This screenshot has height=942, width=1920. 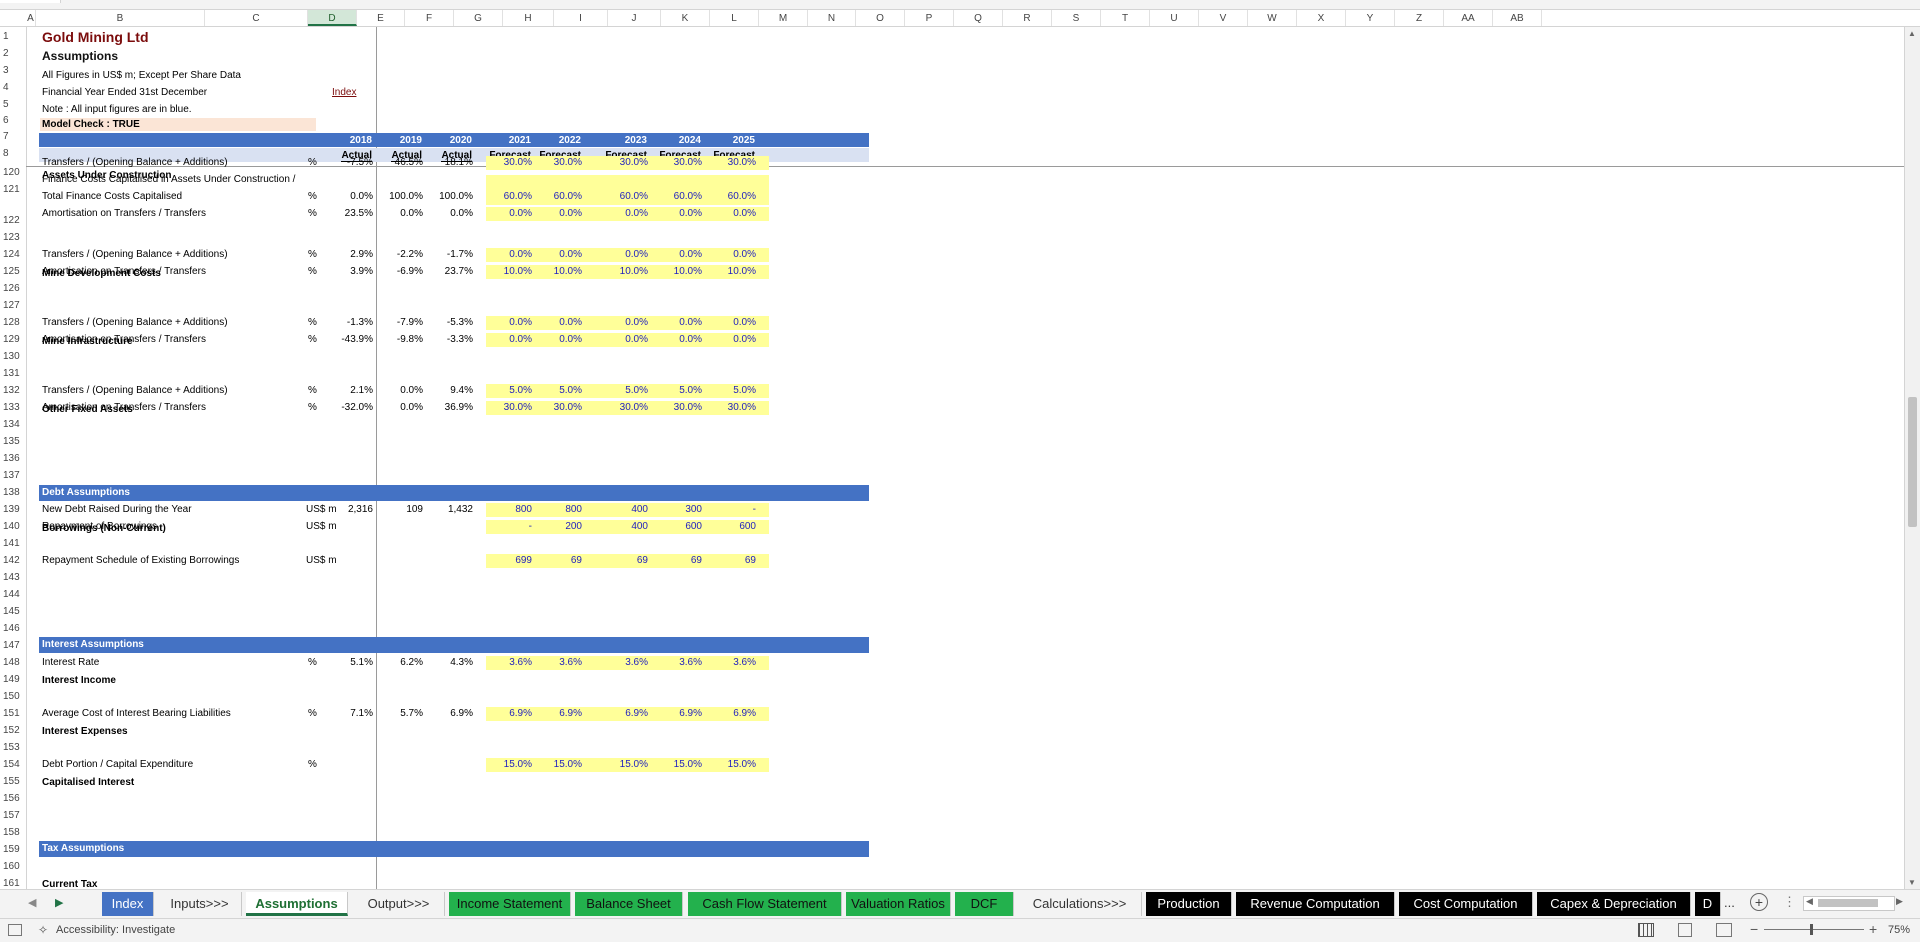 I want to click on row-header: 151, so click(x=12, y=713).